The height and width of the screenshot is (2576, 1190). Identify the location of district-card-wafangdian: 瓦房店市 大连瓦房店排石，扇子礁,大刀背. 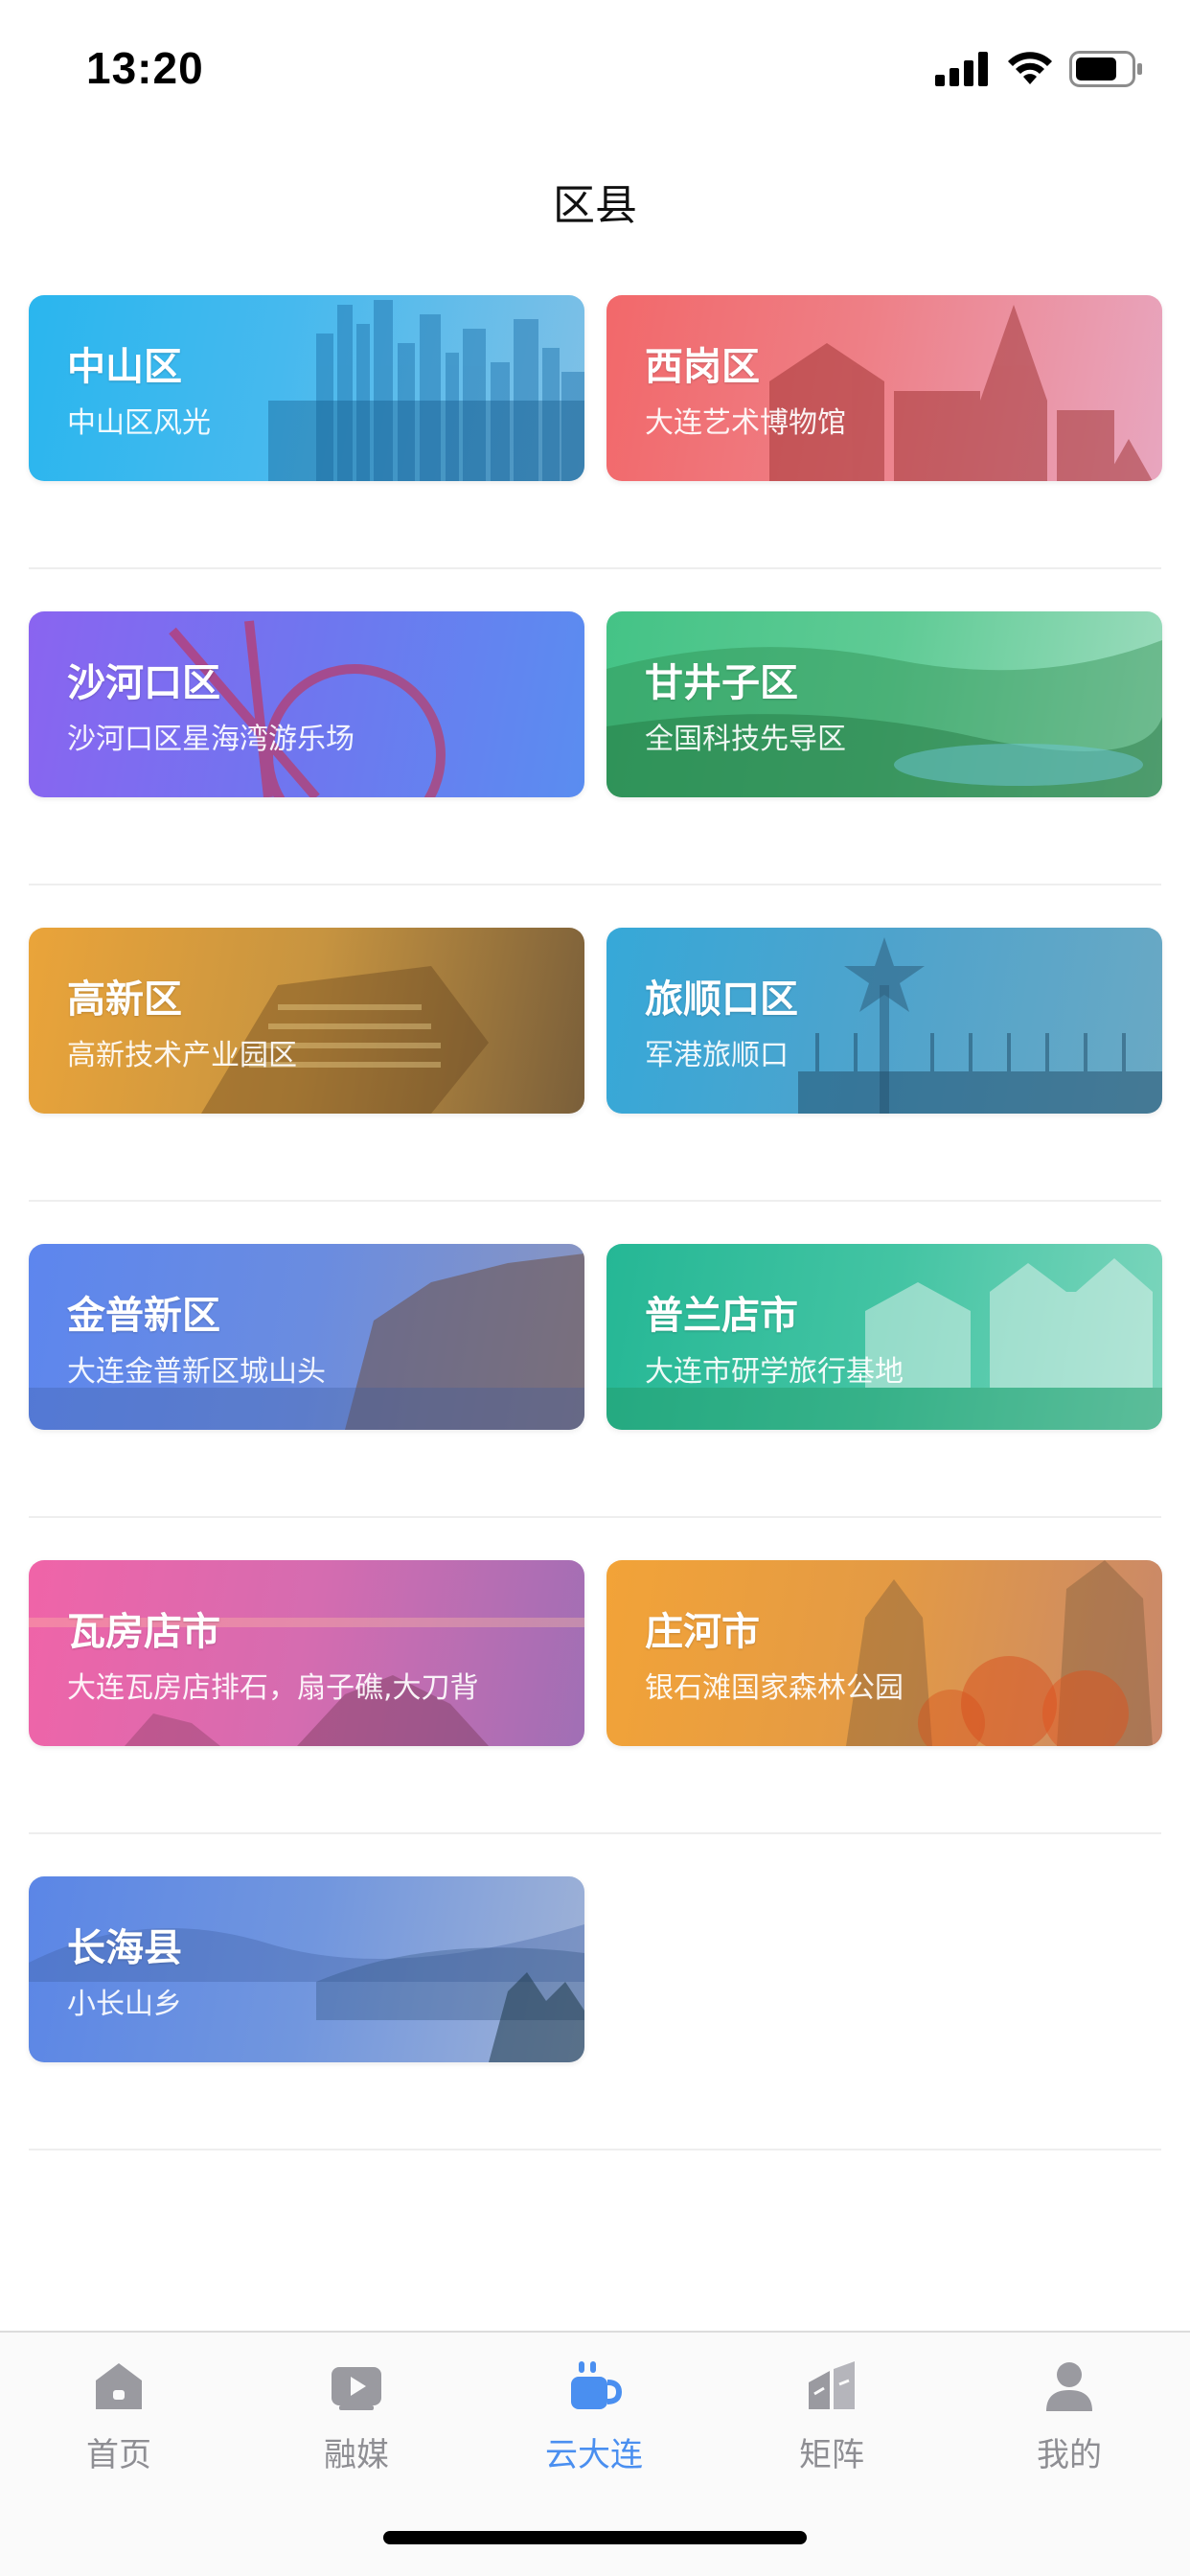
(307, 1653).